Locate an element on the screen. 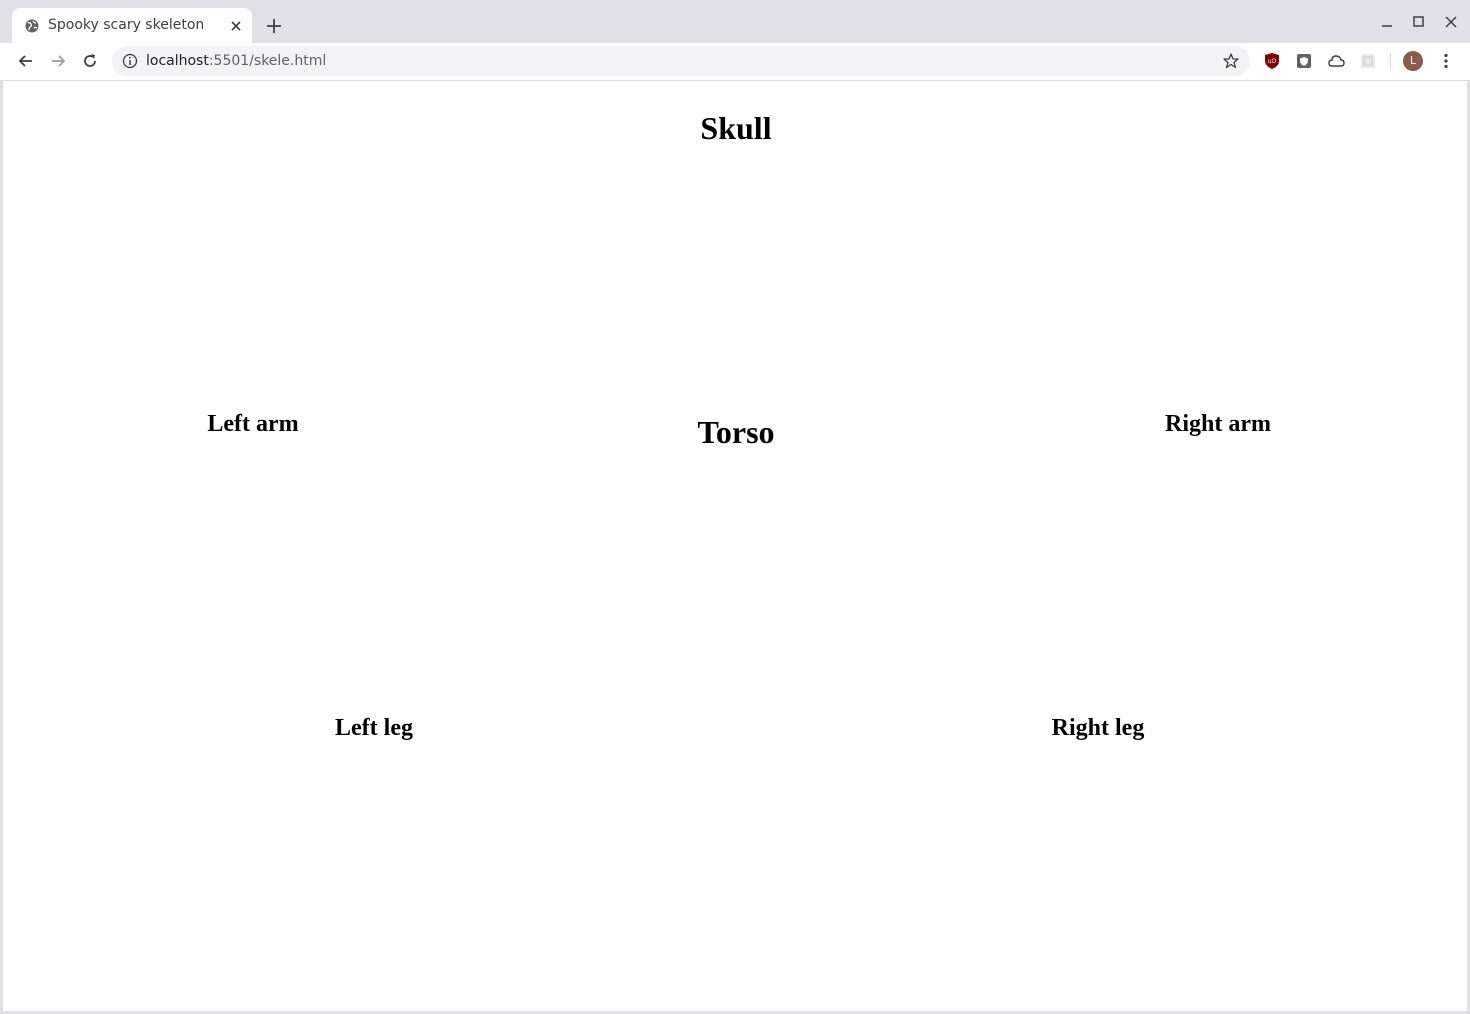 The width and height of the screenshot is (1470, 1014). puzzle-extension-icon is located at coordinates (1368, 61).